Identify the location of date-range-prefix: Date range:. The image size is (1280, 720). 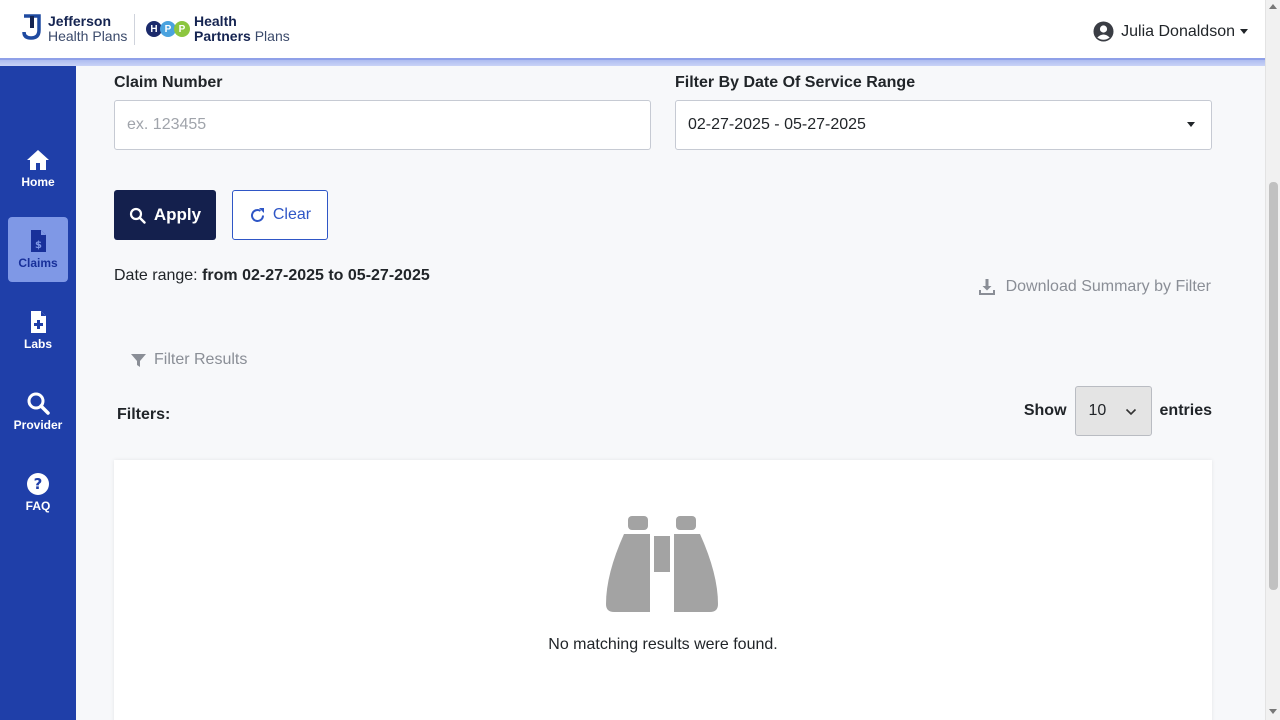
(156, 275).